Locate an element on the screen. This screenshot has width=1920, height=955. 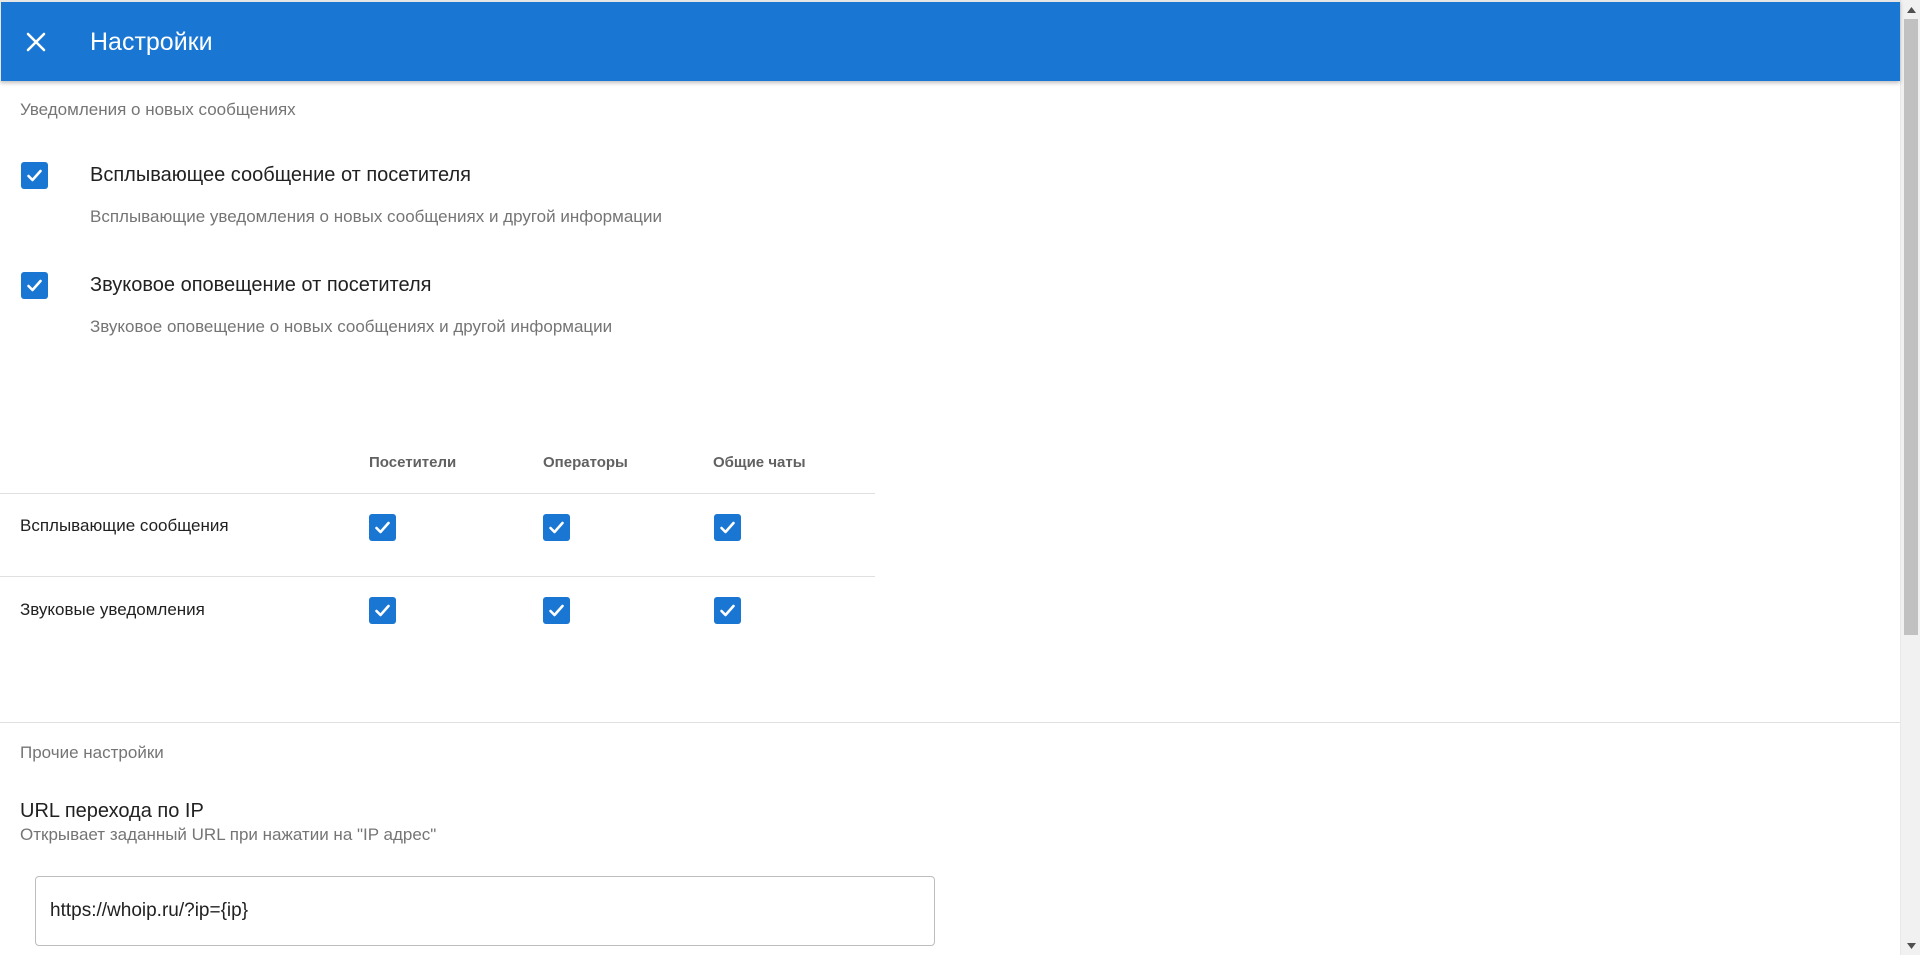
scroll-down-arrow-icon is located at coordinates (1911, 945).